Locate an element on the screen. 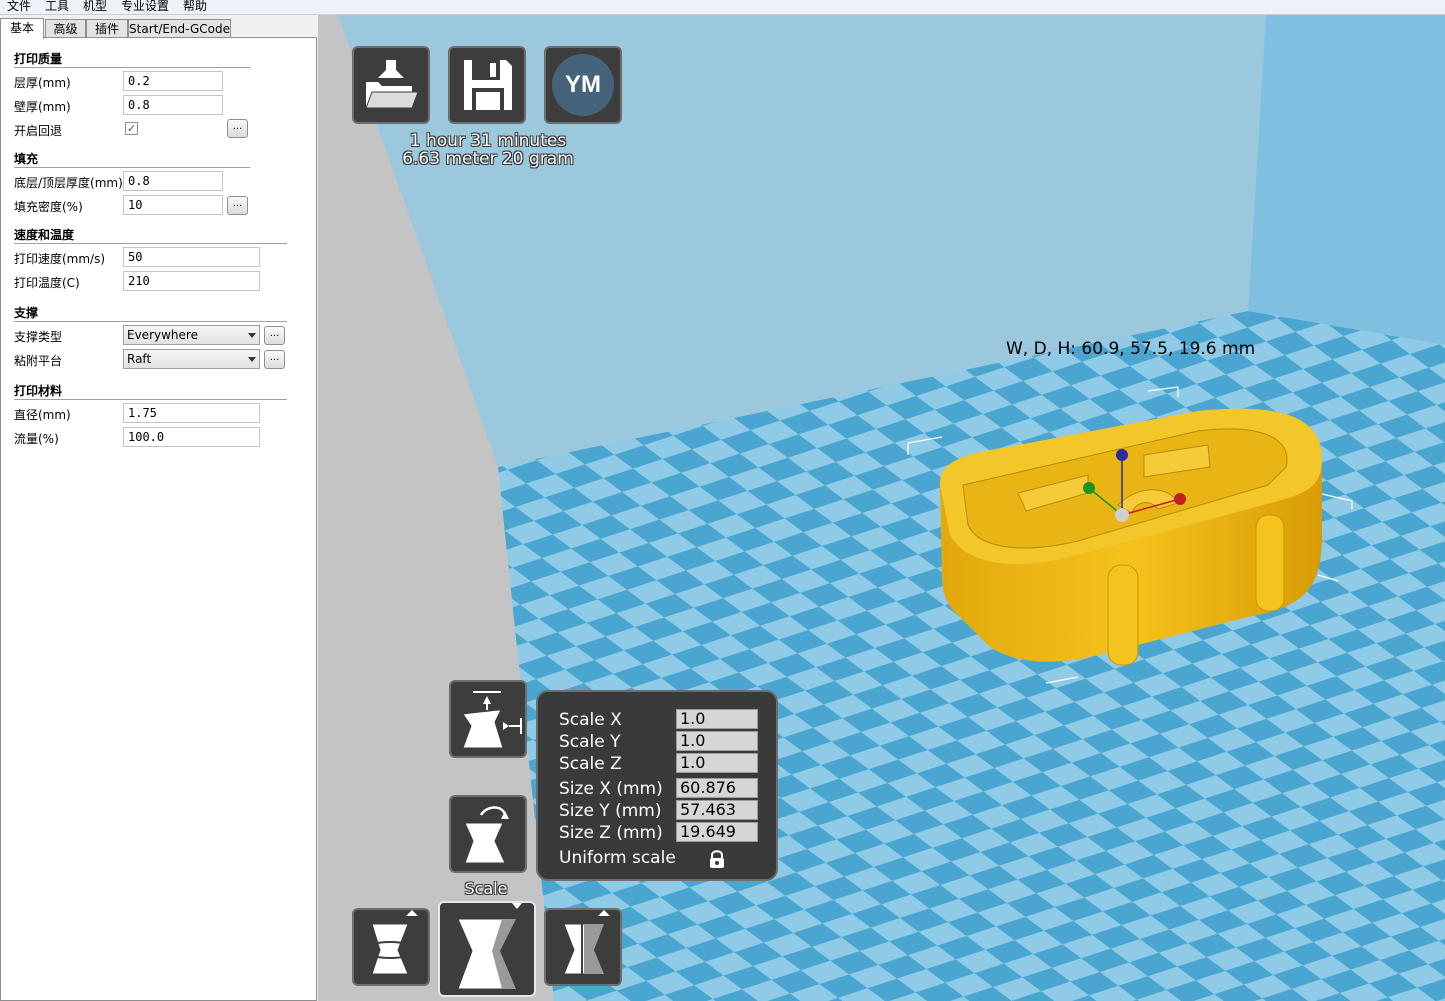 The width and height of the screenshot is (1445, 1001). label-support-type: 支撑类型 is located at coordinates (38, 337).